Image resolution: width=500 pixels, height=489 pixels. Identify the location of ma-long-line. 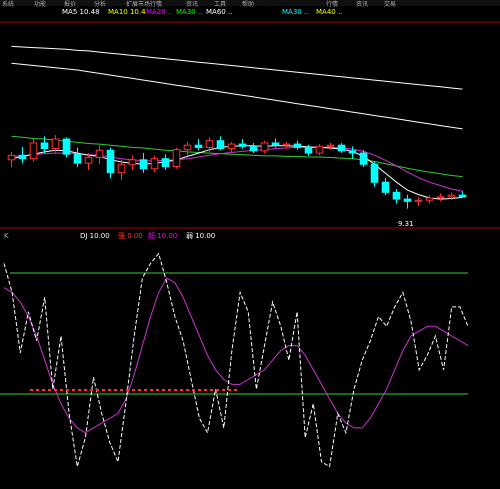
(237, 96).